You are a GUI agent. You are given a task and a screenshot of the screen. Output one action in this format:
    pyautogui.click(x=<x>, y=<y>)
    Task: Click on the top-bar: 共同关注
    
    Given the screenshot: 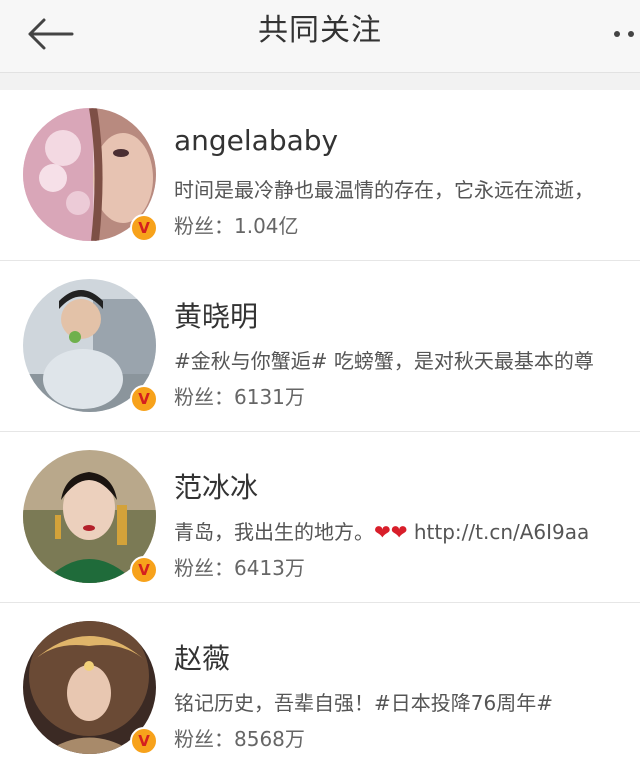 What is the action you would take?
    pyautogui.click(x=320, y=36)
    